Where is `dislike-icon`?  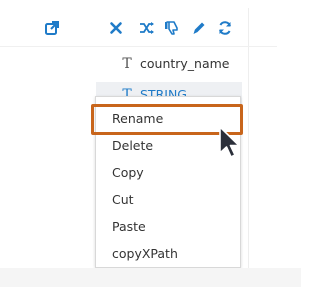 dislike-icon is located at coordinates (172, 28).